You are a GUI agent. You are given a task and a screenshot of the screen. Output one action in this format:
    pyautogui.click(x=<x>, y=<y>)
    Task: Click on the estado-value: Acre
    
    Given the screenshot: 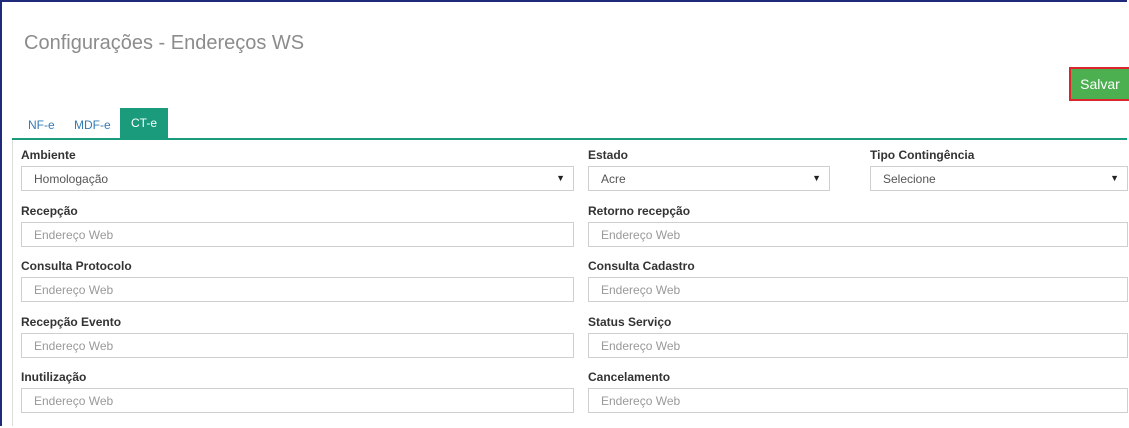 What is the action you would take?
    pyautogui.click(x=613, y=178)
    